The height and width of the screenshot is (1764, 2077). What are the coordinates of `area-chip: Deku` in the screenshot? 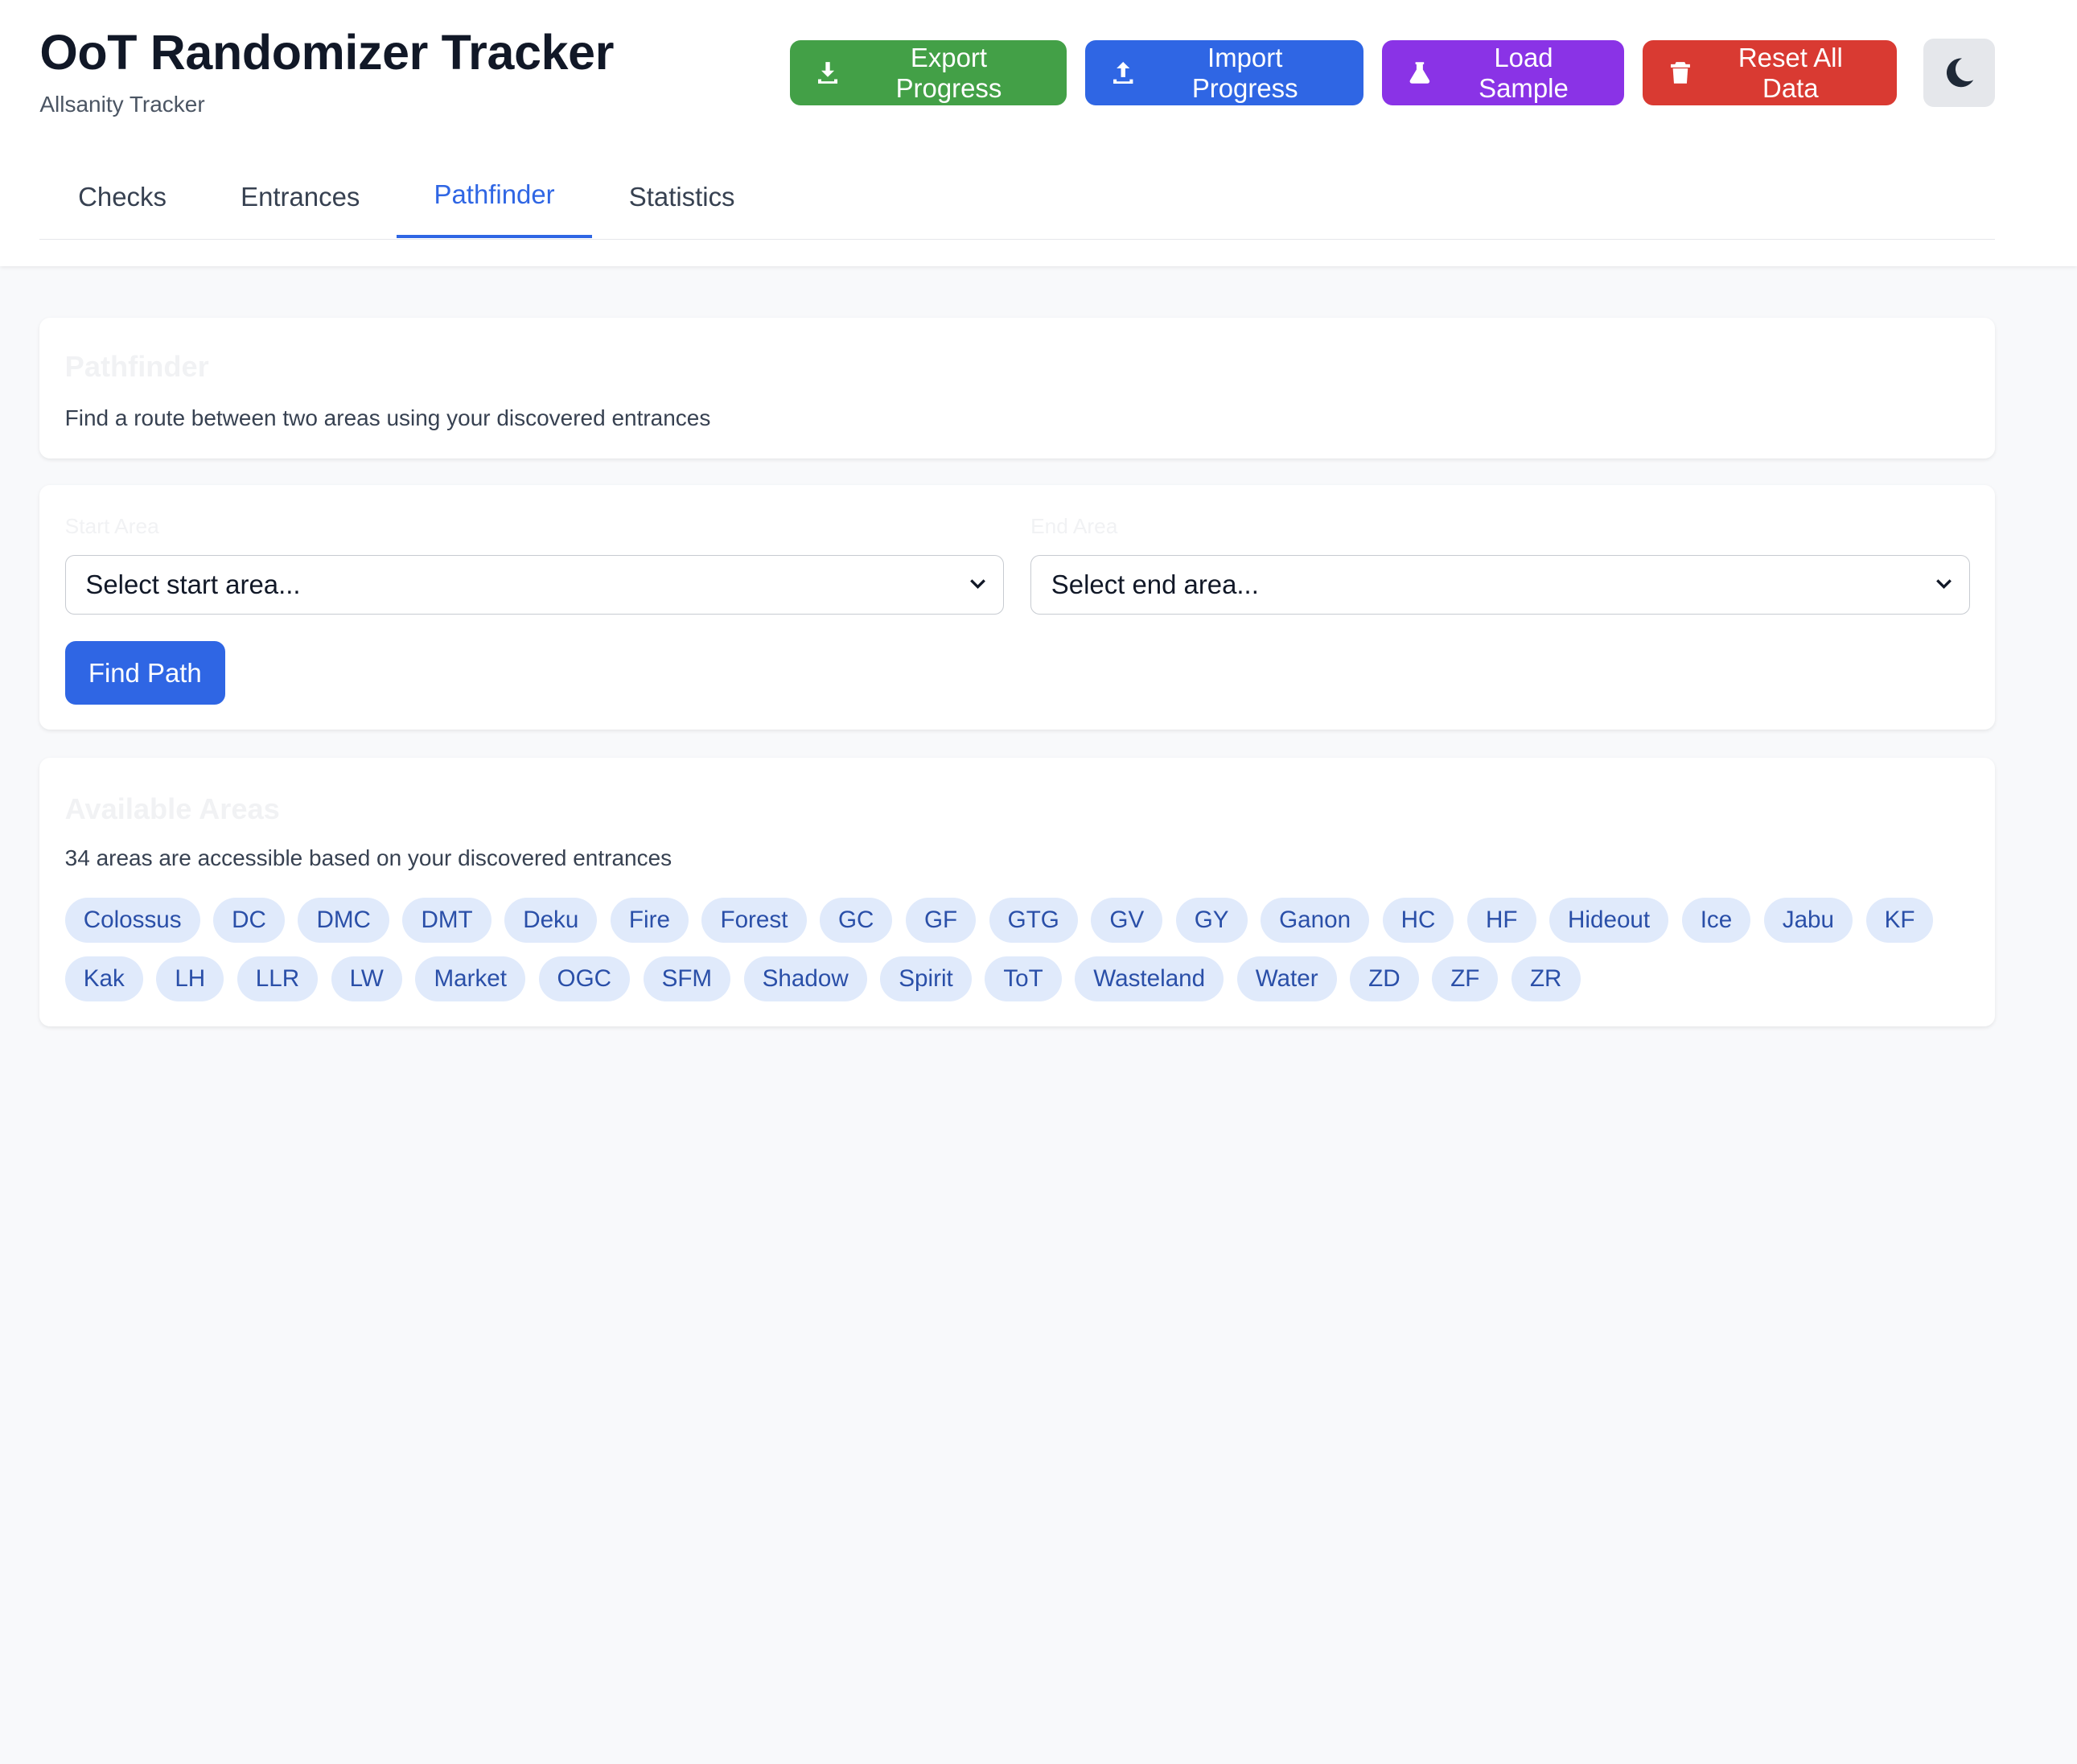 It's located at (551, 921).